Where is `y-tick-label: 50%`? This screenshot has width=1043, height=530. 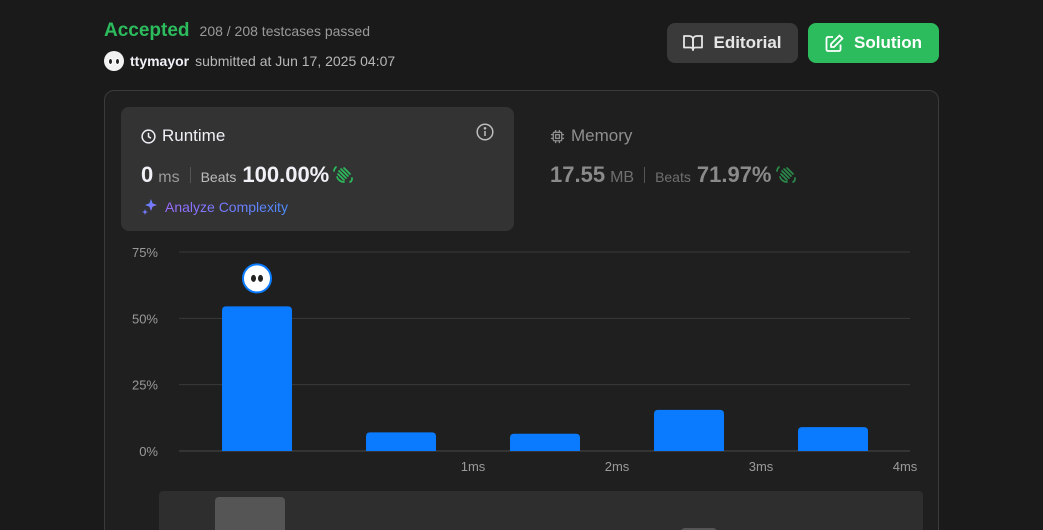 y-tick-label: 50% is located at coordinates (145, 318).